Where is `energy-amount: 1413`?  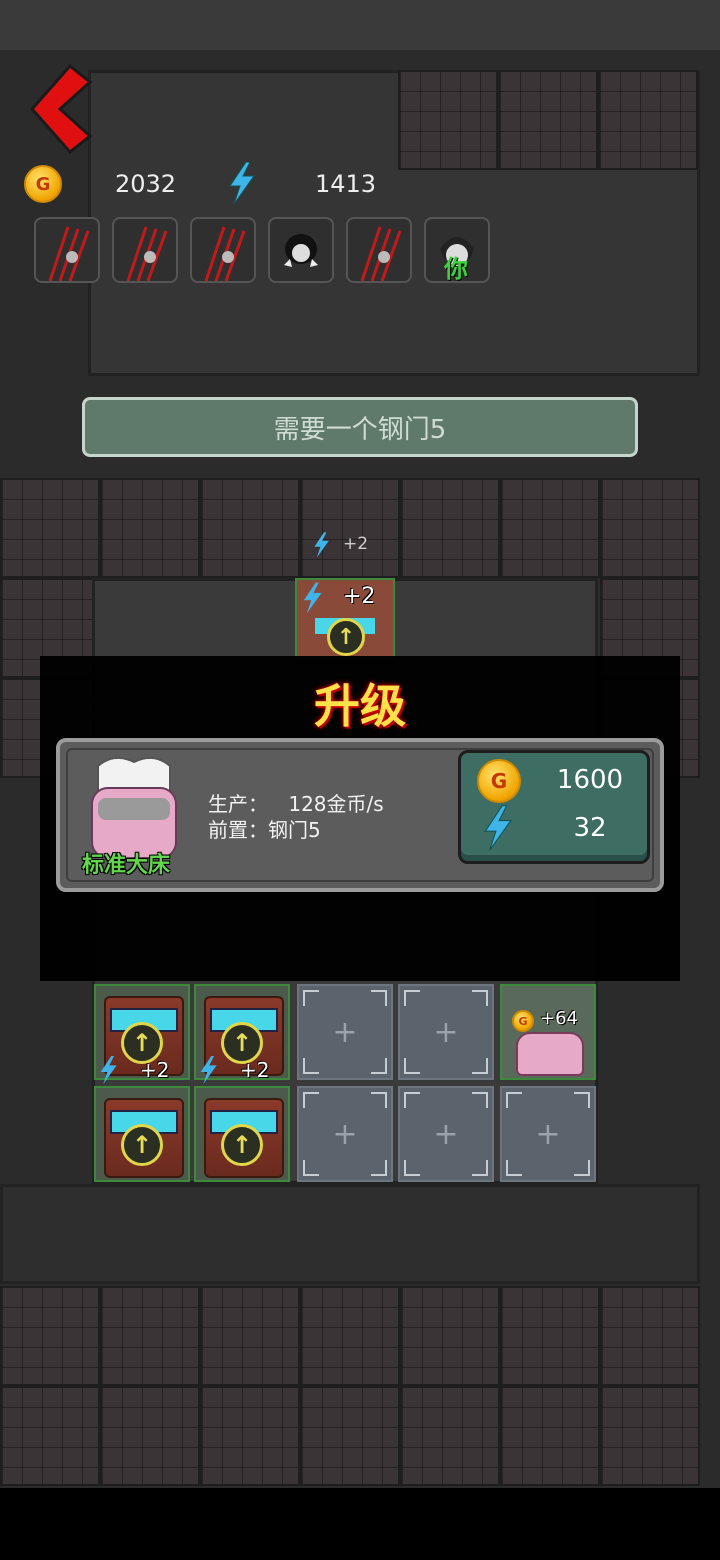 energy-amount: 1413 is located at coordinates (346, 184).